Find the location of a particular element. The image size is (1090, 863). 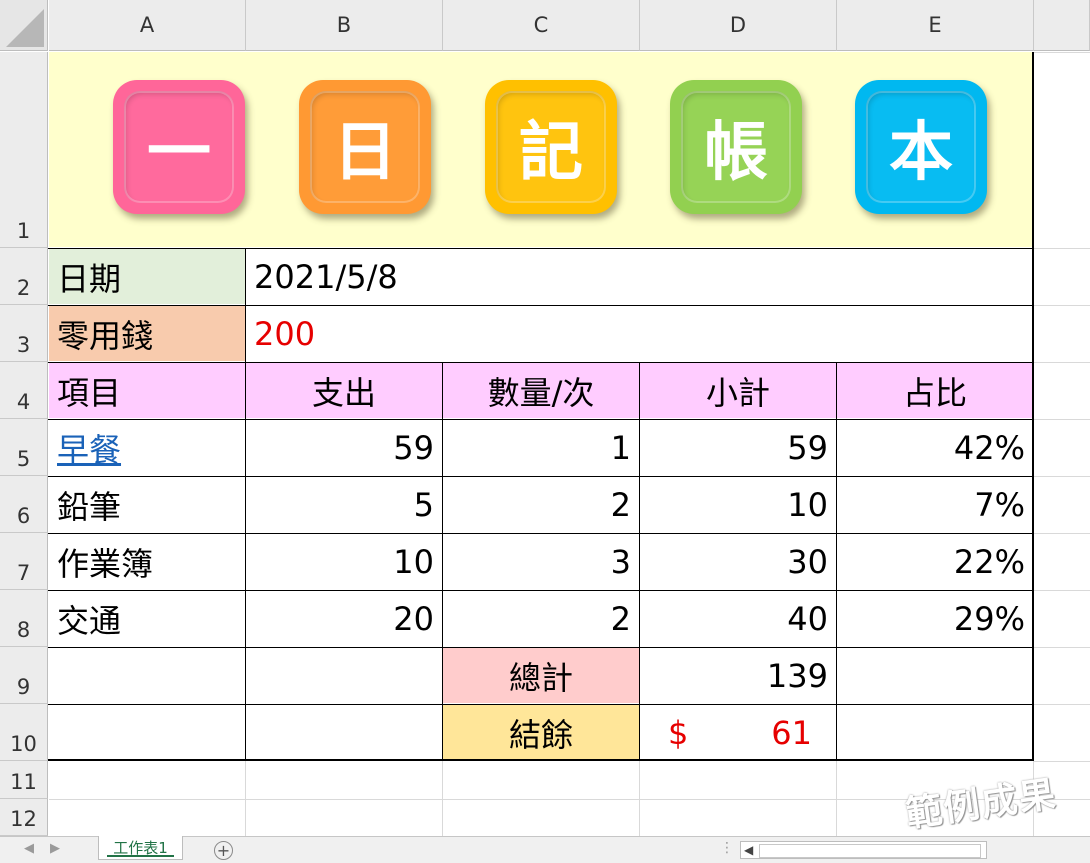

header-percentage: 占比 is located at coordinates (935, 390).